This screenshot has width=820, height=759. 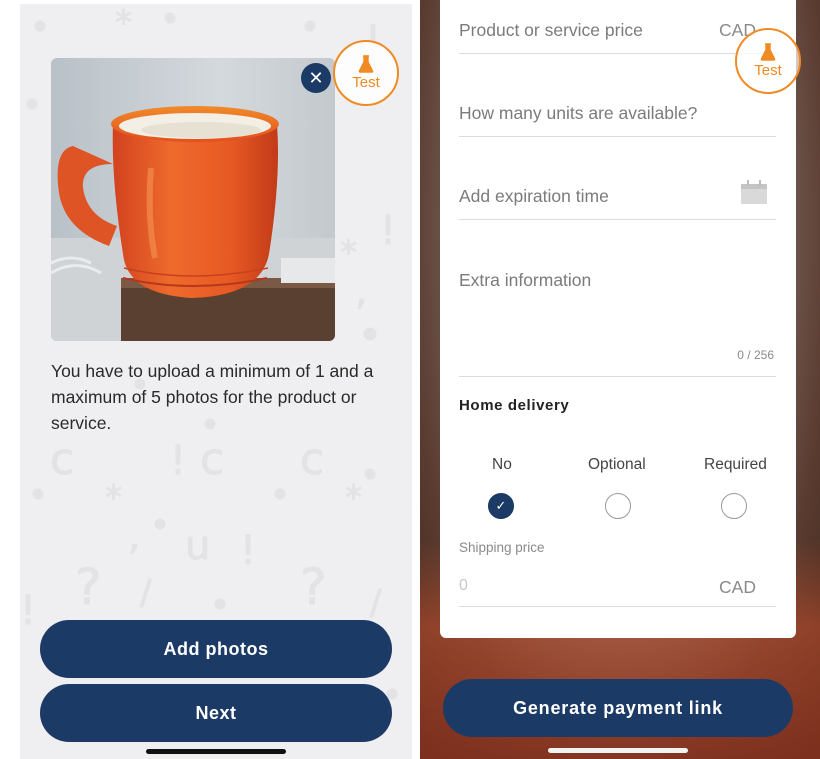 What do you see at coordinates (525, 280) in the screenshot?
I see `extra-info-label: Extra information` at bounding box center [525, 280].